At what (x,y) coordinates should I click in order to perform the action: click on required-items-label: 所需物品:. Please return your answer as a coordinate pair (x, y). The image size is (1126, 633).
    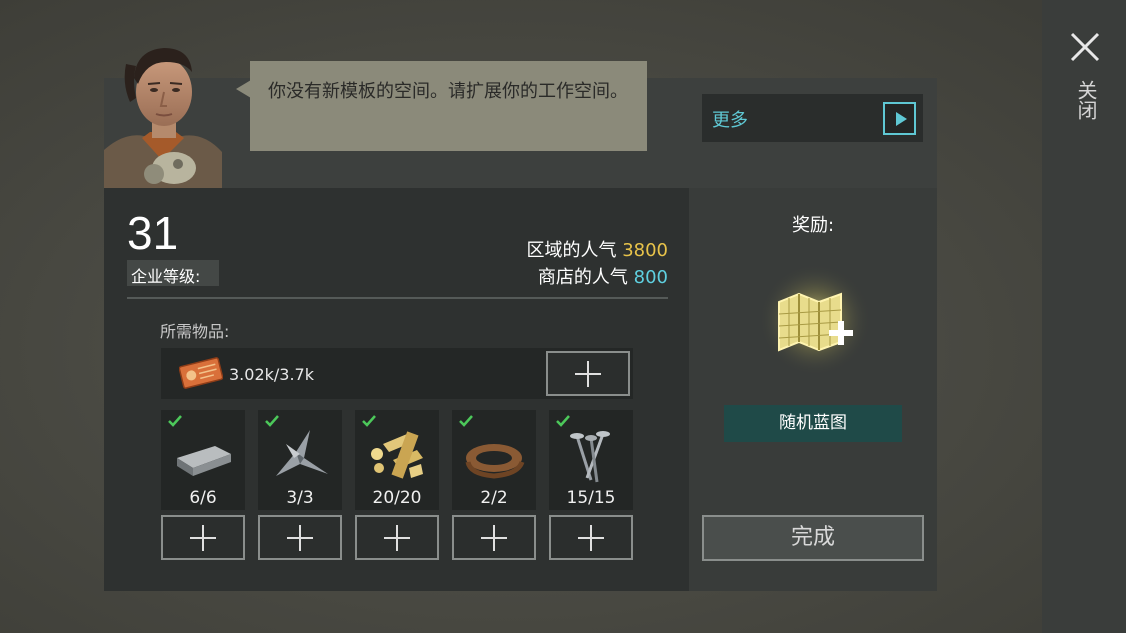
    Looking at the image, I should click on (195, 331).